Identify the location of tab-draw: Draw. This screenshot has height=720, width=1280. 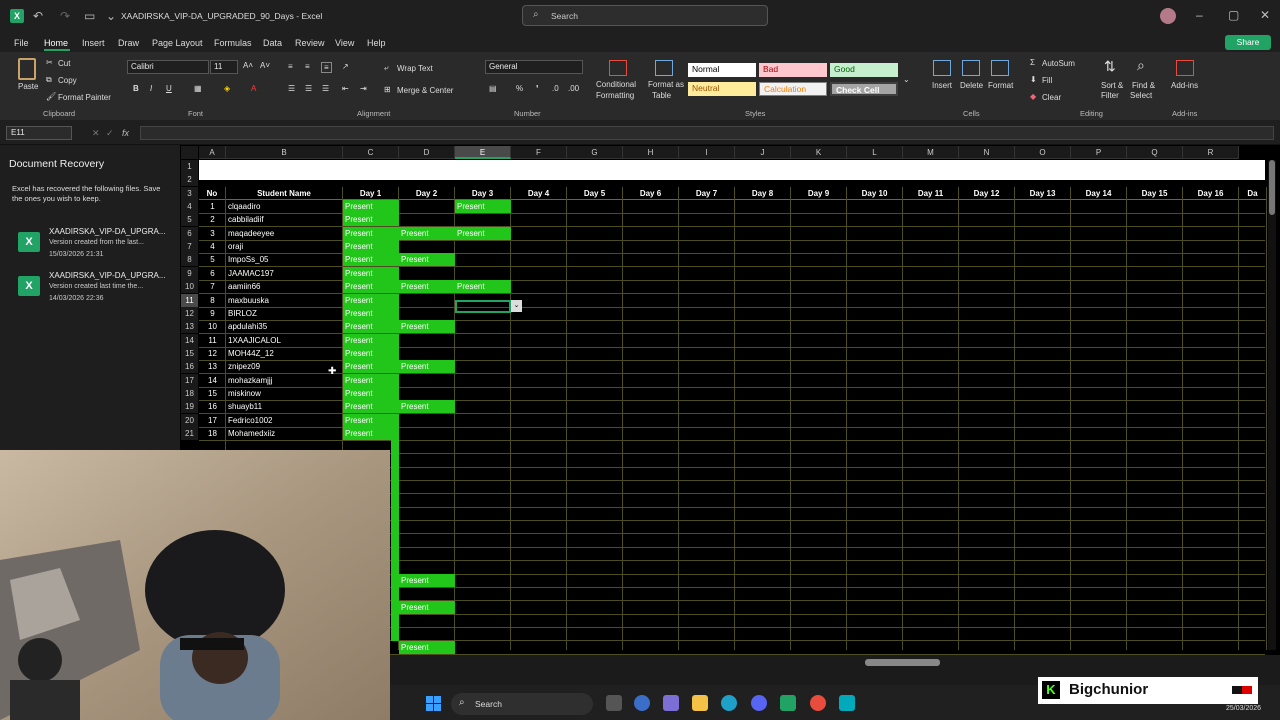
(128, 43).